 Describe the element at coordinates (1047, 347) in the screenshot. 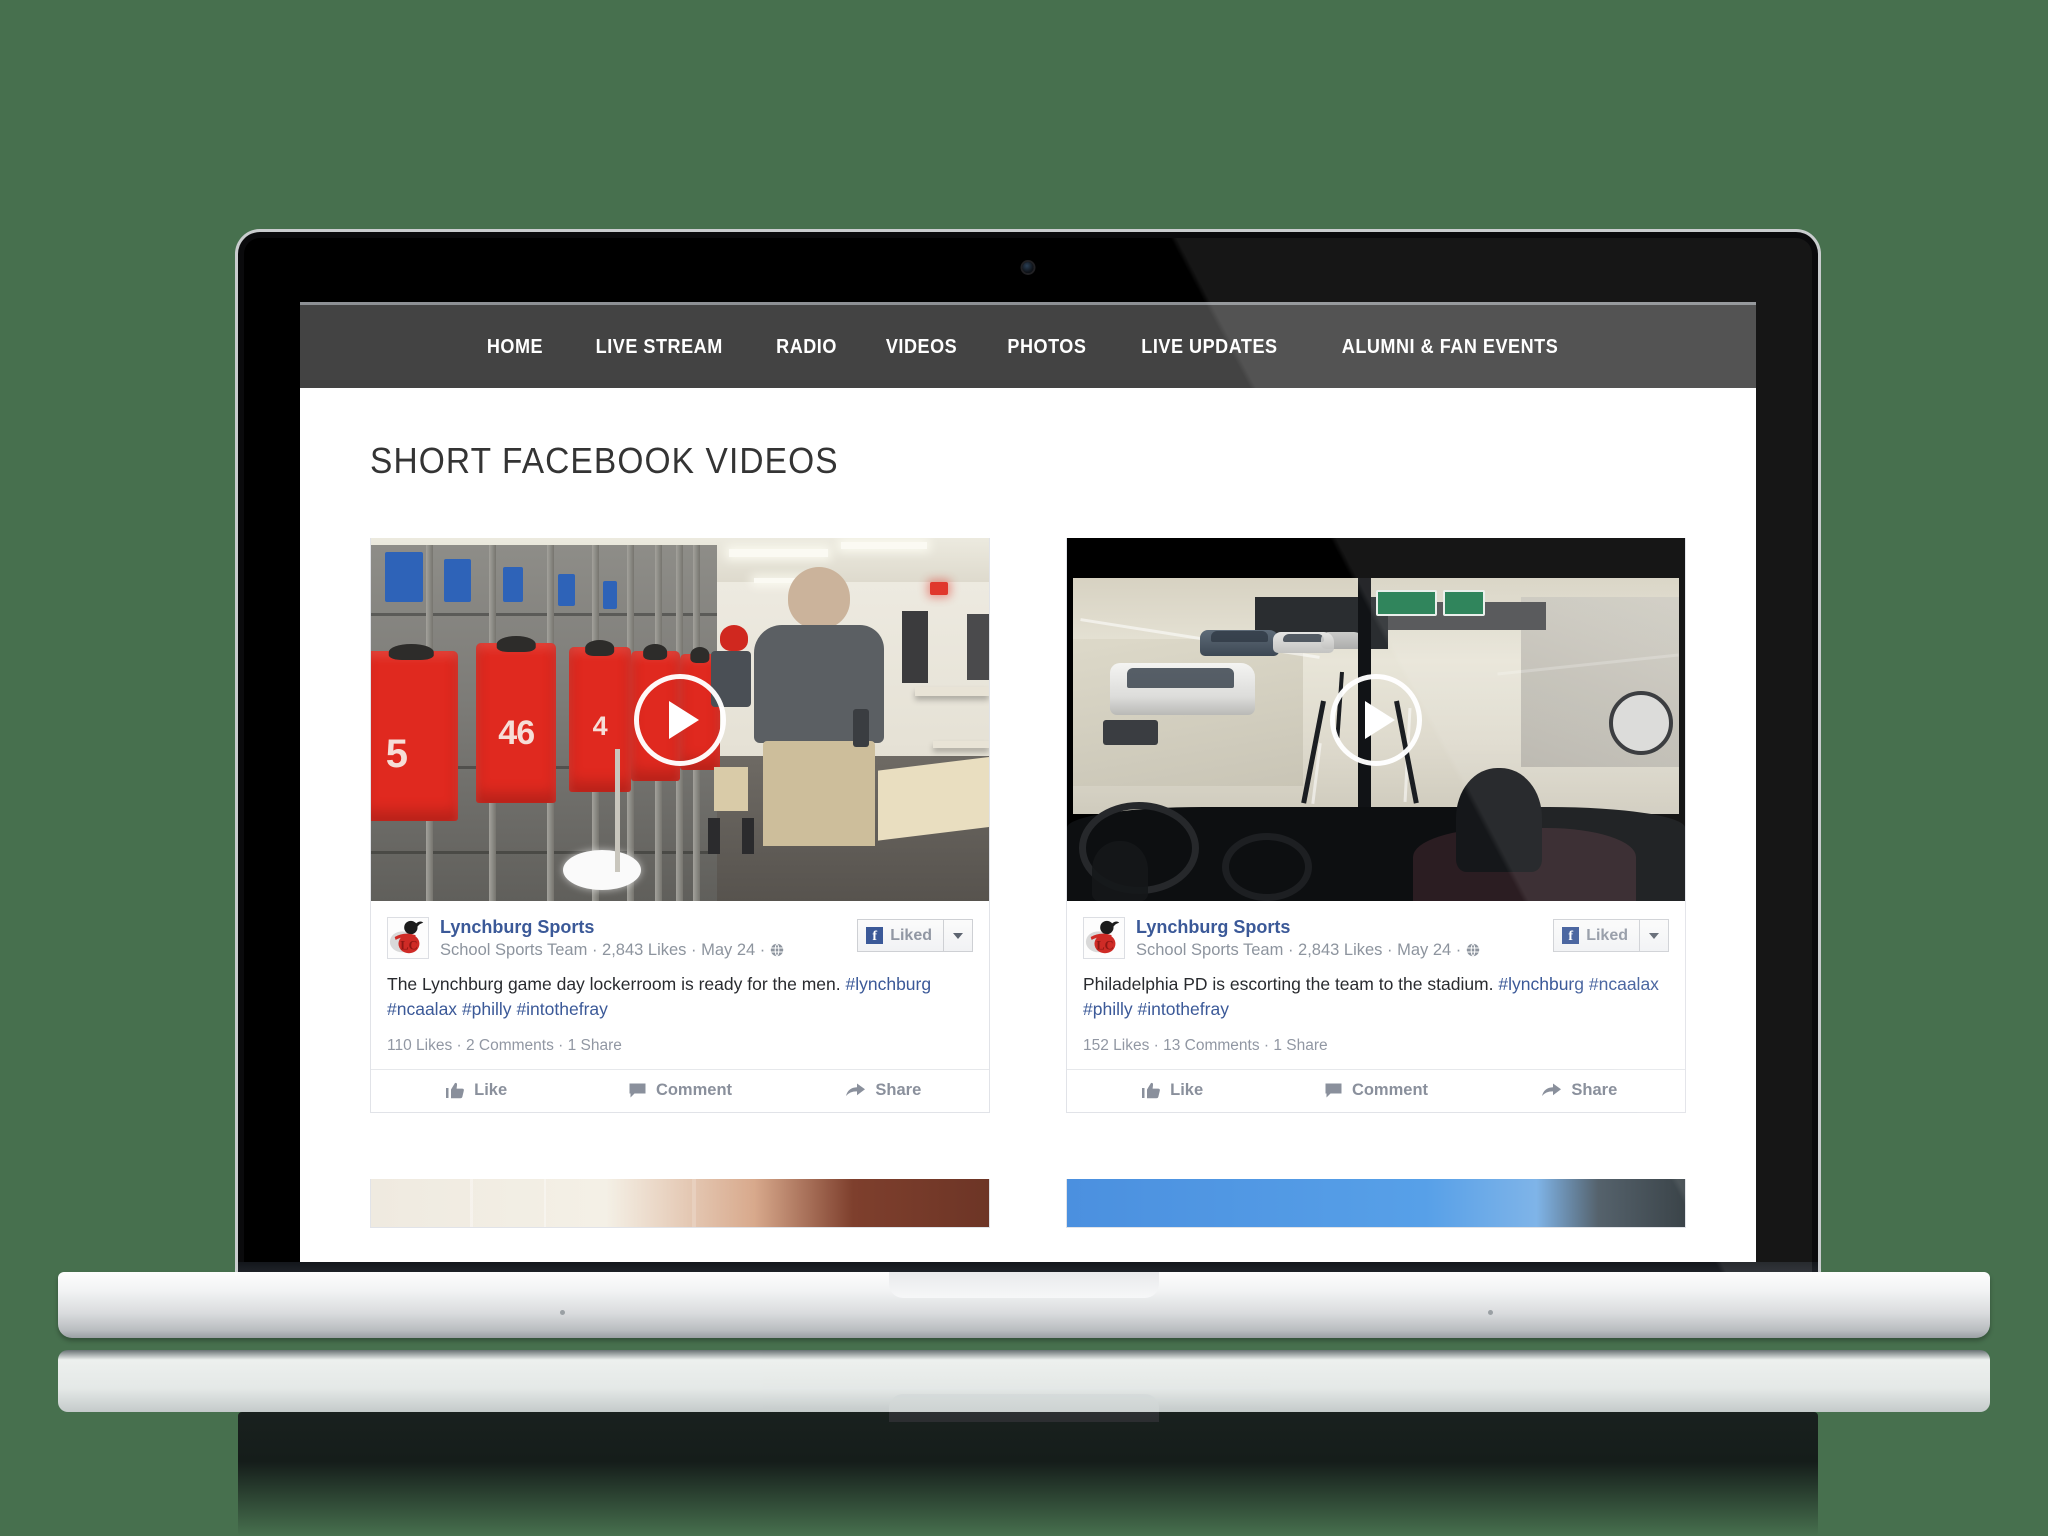

I see `nav-item-photos: Photos` at that location.